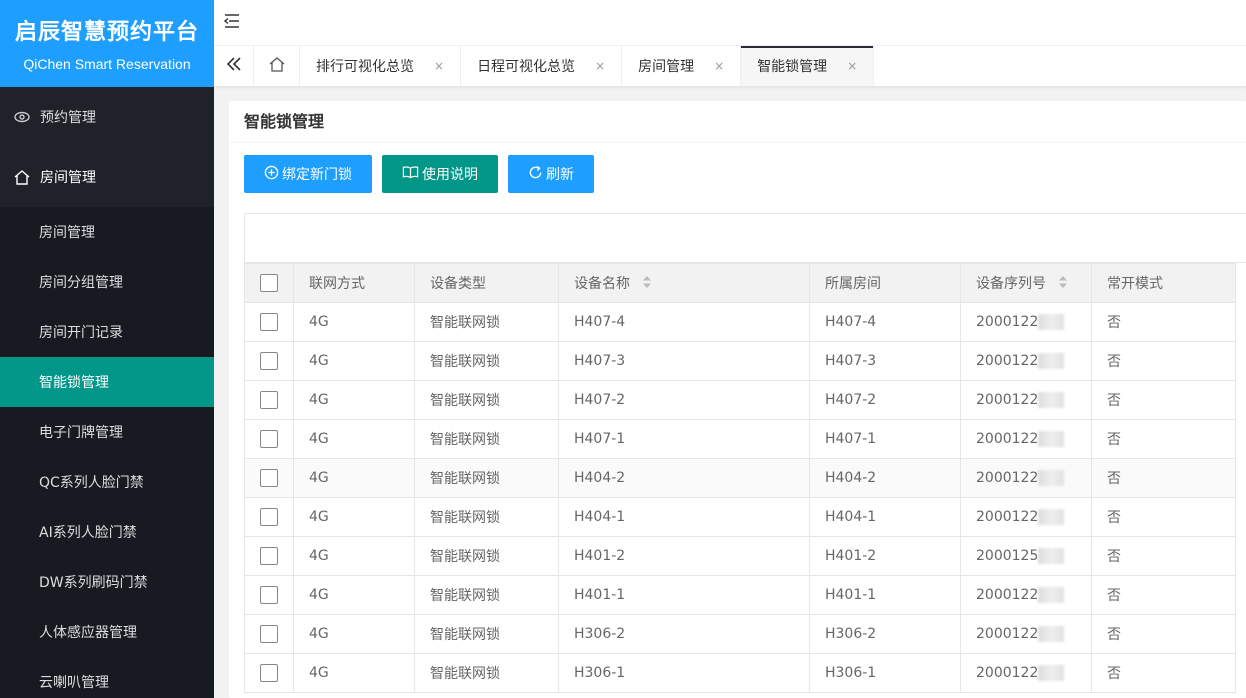 The image size is (1246, 698). Describe the element at coordinates (740, 556) in the screenshot. I see `table-row: 4G 智能联网锁 H401-2 H401-2 2000125 否` at that location.